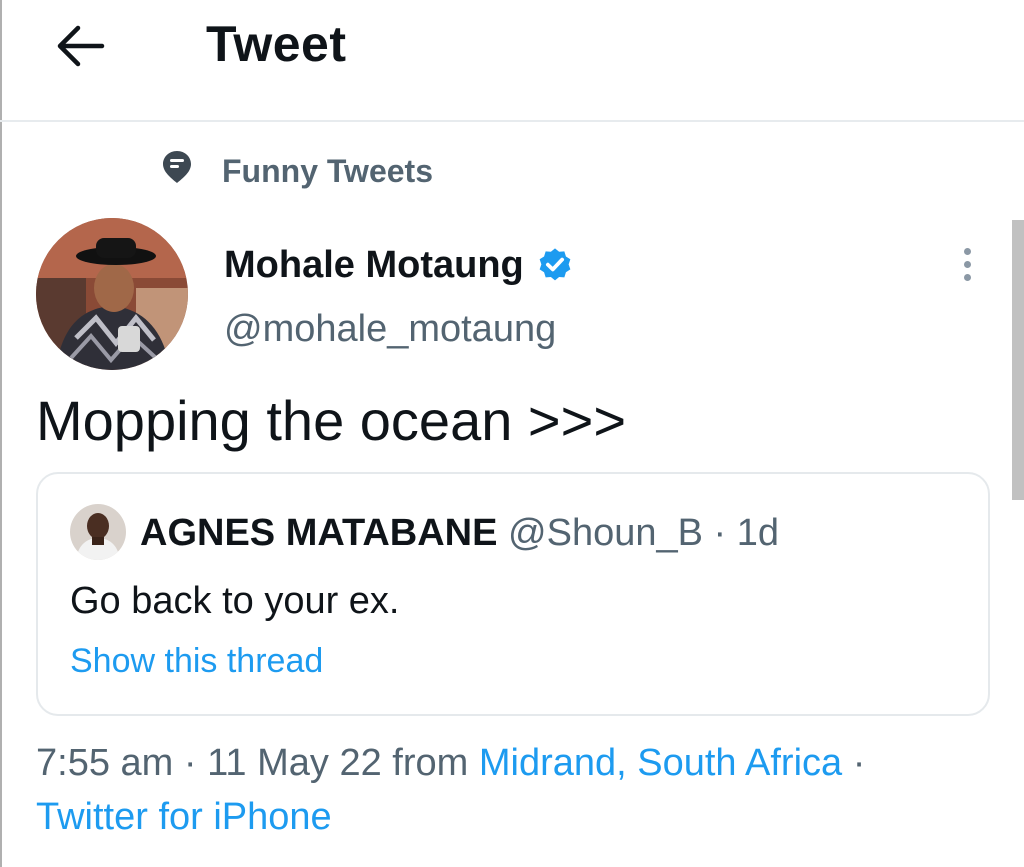 This screenshot has width=1024, height=867. Describe the element at coordinates (294, 763) in the screenshot. I see `tweet-date: 11 May 22` at that location.